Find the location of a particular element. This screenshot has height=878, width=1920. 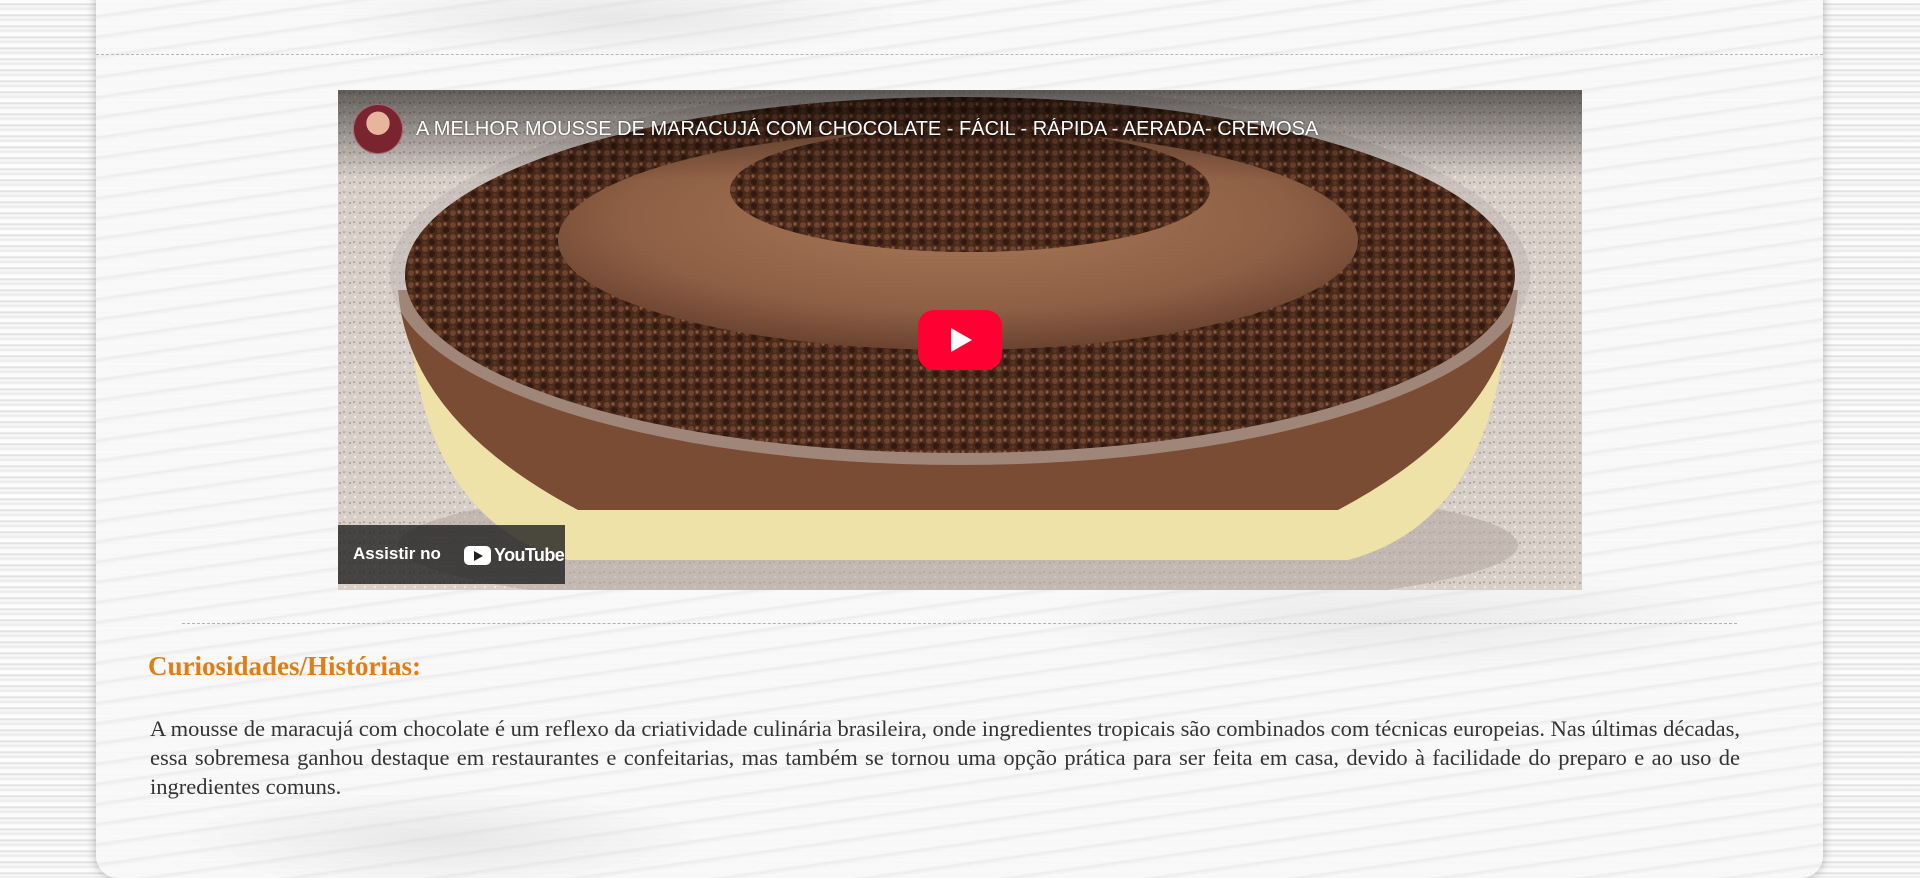

play-button is located at coordinates (960, 340).